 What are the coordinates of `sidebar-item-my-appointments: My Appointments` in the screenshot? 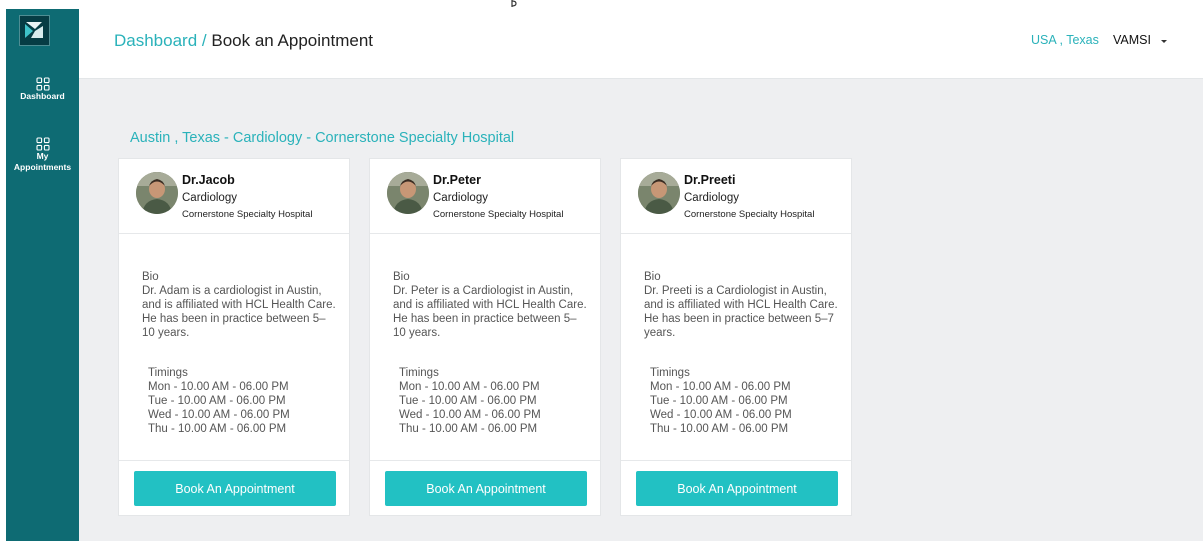 It's located at (42, 155).